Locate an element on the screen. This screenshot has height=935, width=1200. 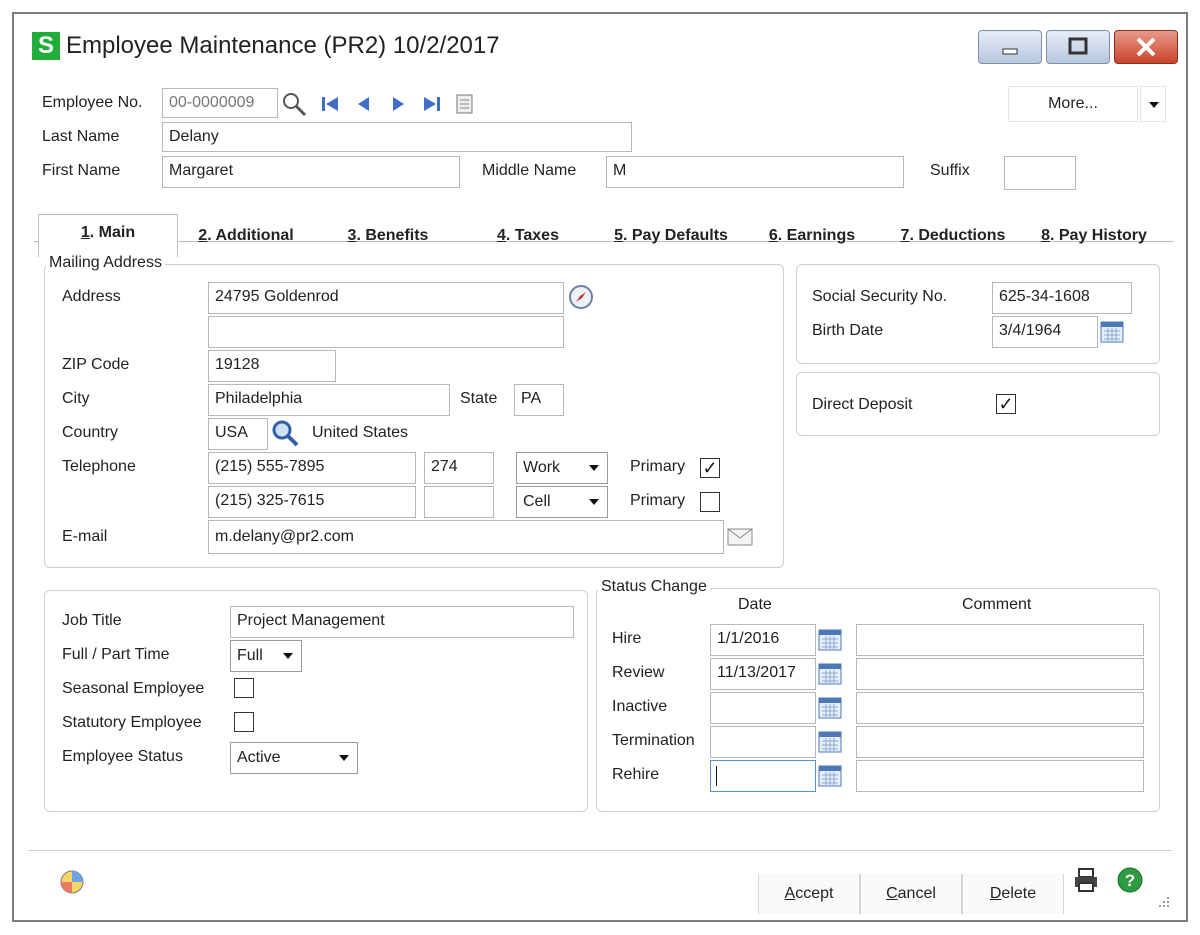
termination-label: Termination is located at coordinates (653, 740).